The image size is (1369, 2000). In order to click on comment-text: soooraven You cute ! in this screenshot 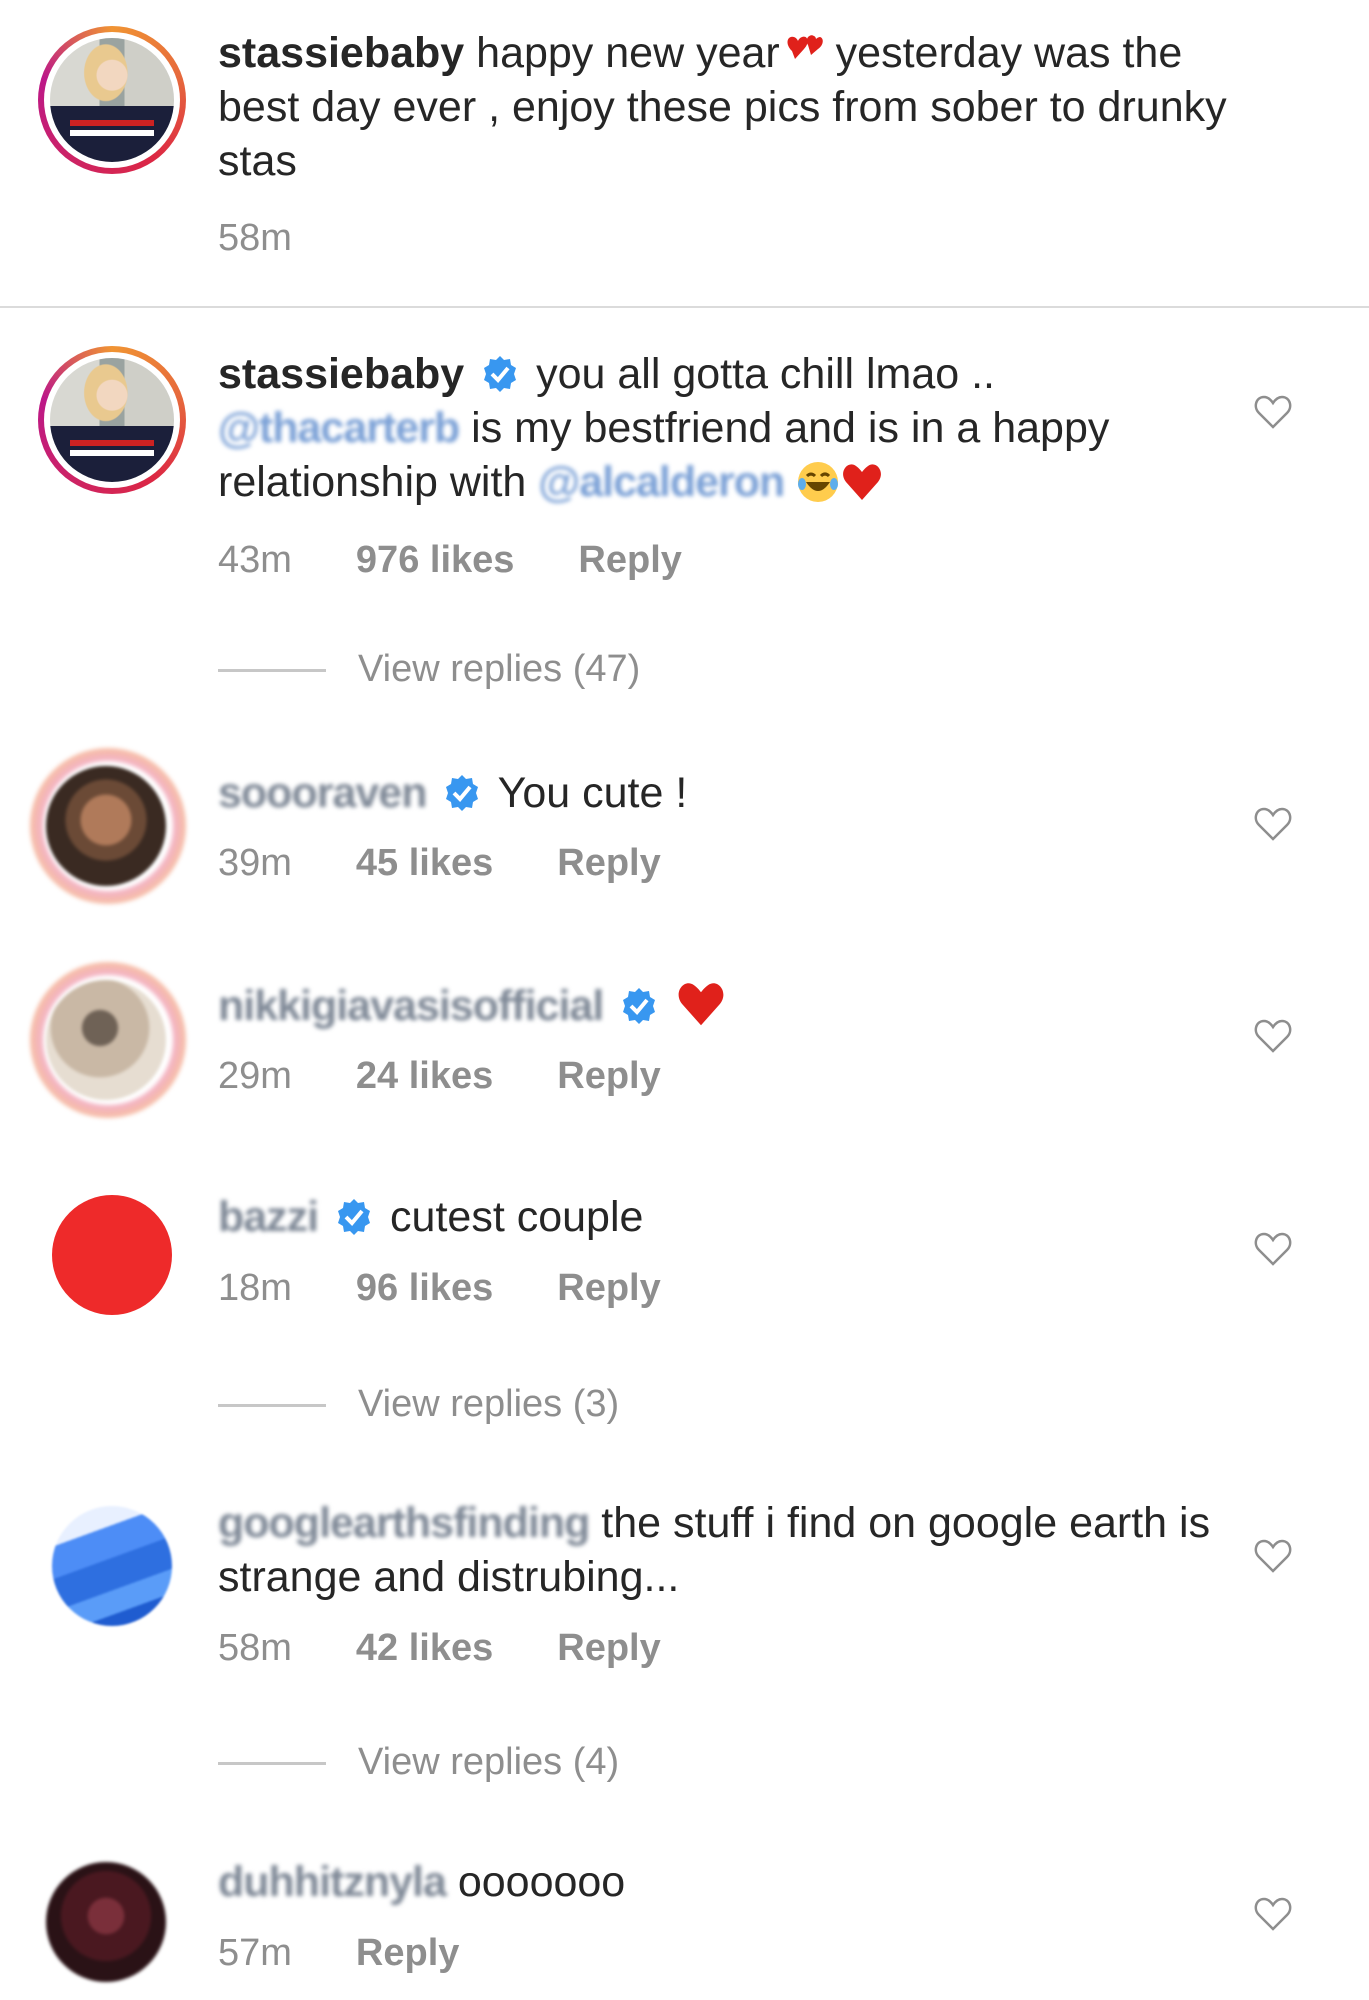, I will do `click(718, 793)`.